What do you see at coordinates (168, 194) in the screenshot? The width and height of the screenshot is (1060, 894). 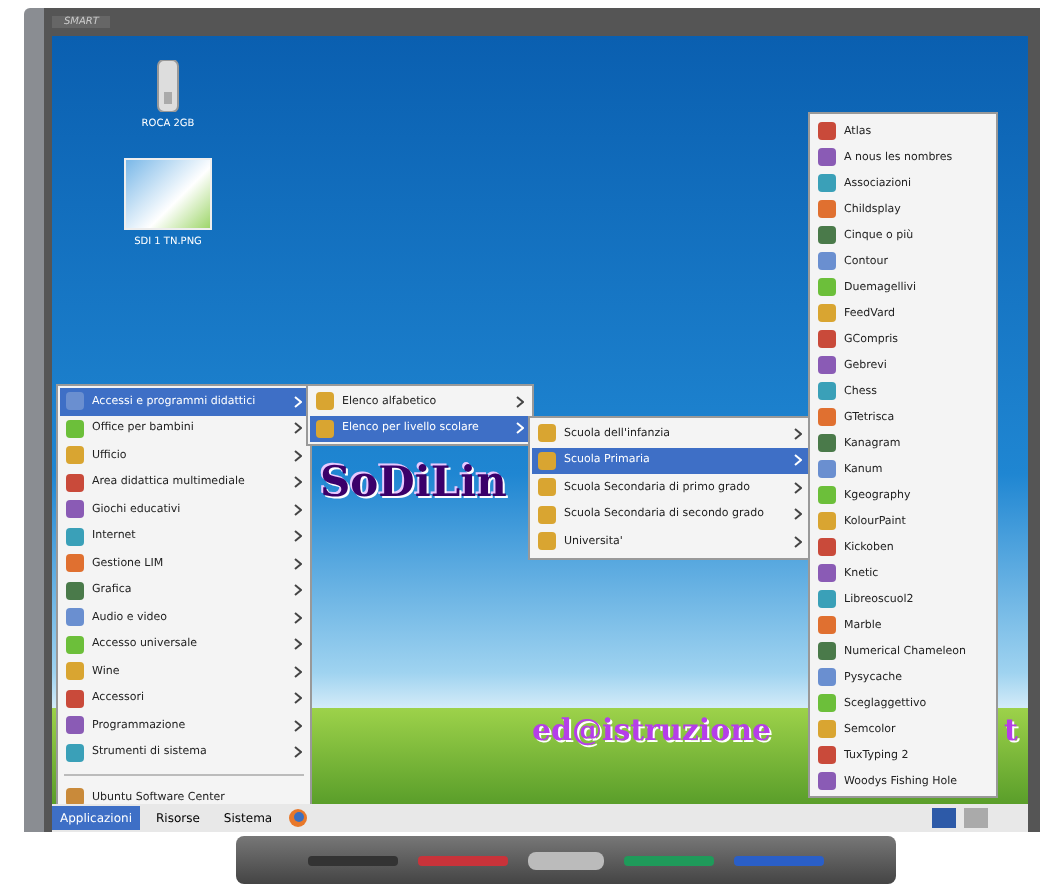 I see `screenshot-thumbnail` at bounding box center [168, 194].